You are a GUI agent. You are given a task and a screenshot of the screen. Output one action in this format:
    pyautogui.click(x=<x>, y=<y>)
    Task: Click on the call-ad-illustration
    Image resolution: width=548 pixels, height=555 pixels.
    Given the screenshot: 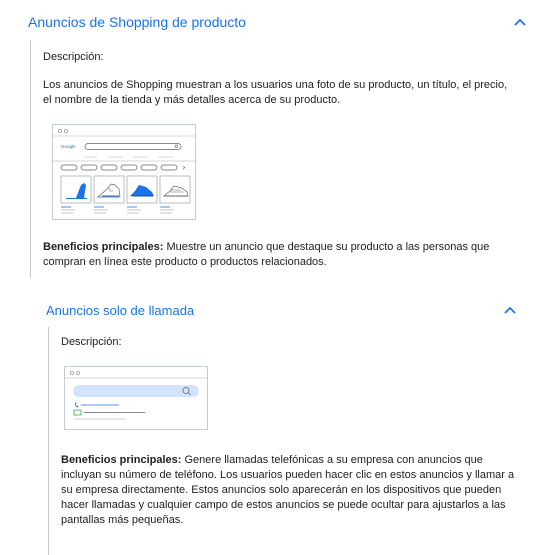 What is the action you would take?
    pyautogui.click(x=136, y=398)
    